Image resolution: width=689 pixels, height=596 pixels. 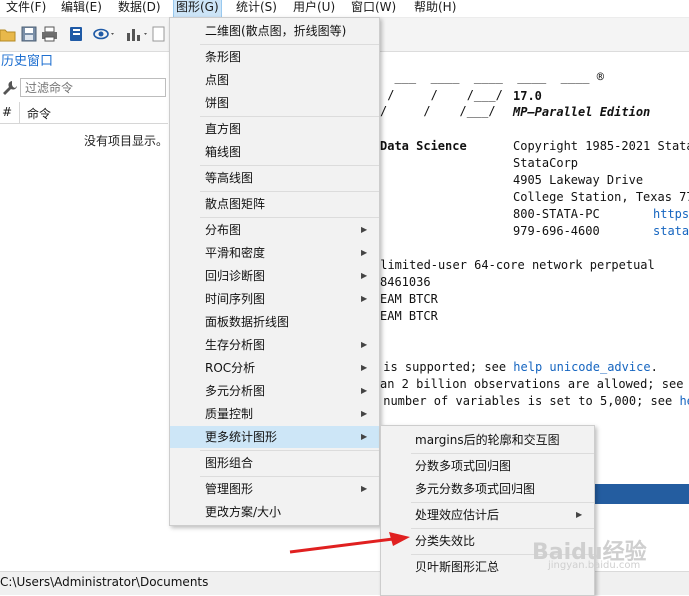 What do you see at coordinates (93, 87) in the screenshot?
I see `history-filter-input` at bounding box center [93, 87].